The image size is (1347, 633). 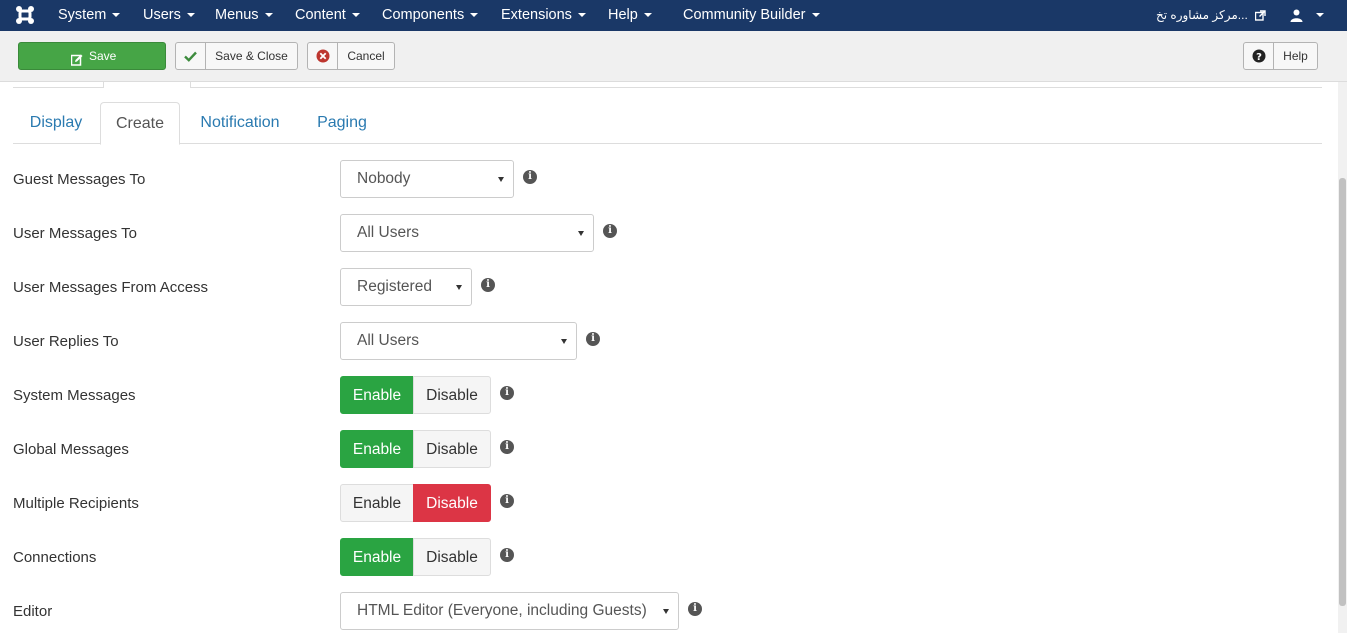 What do you see at coordinates (240, 123) in the screenshot?
I see `tab-notification: Notification` at bounding box center [240, 123].